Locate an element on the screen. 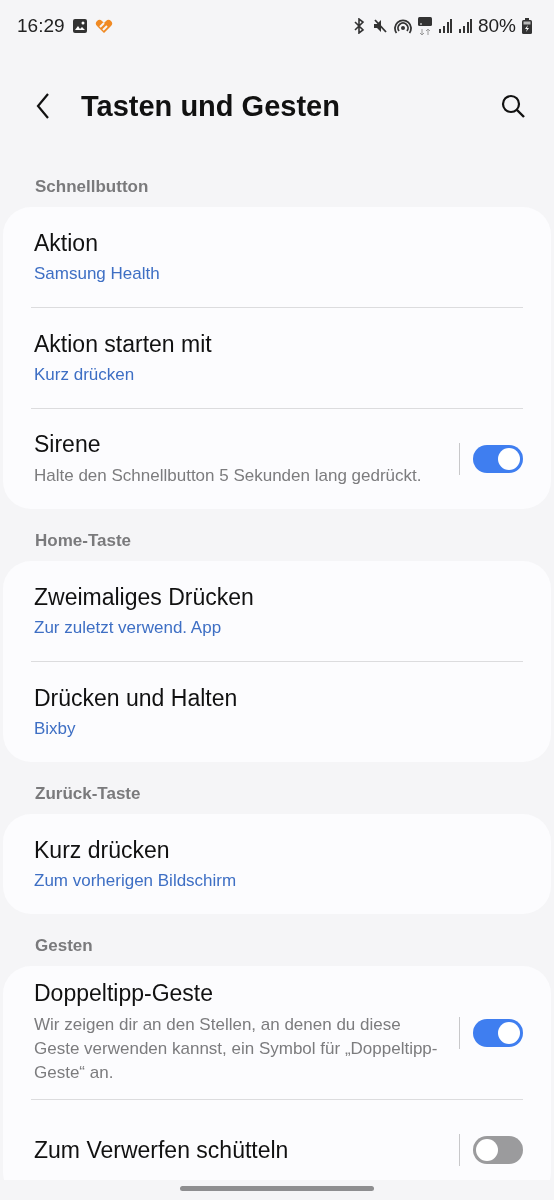 This screenshot has height=1200, width=554. battery-level: 80% is located at coordinates (496, 26).